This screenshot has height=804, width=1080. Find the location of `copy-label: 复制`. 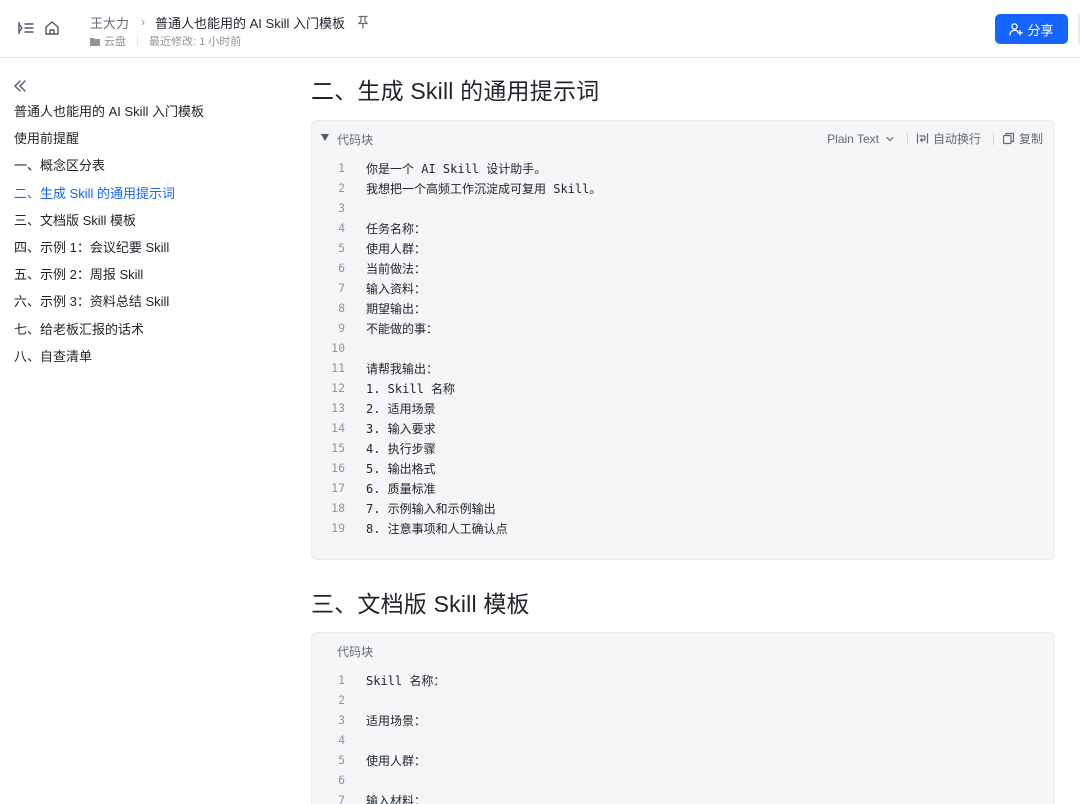

copy-label: 复制 is located at coordinates (1030, 139).